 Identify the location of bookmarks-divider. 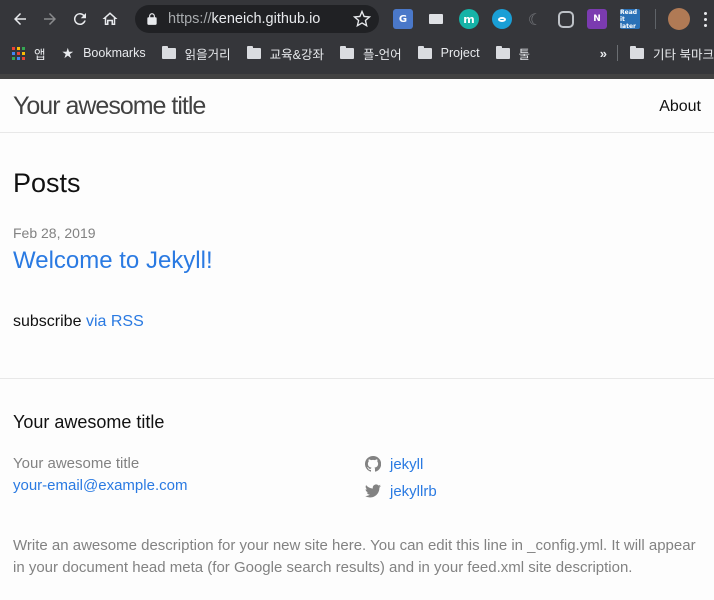
(618, 53).